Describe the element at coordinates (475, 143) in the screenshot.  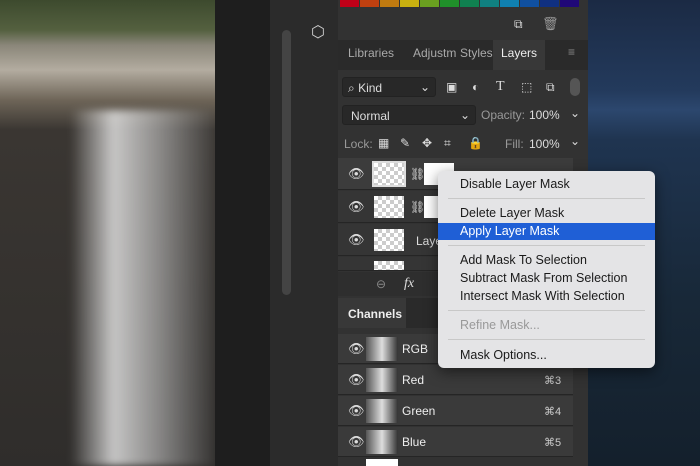
I see `lock-all-icon: 🔒` at that location.